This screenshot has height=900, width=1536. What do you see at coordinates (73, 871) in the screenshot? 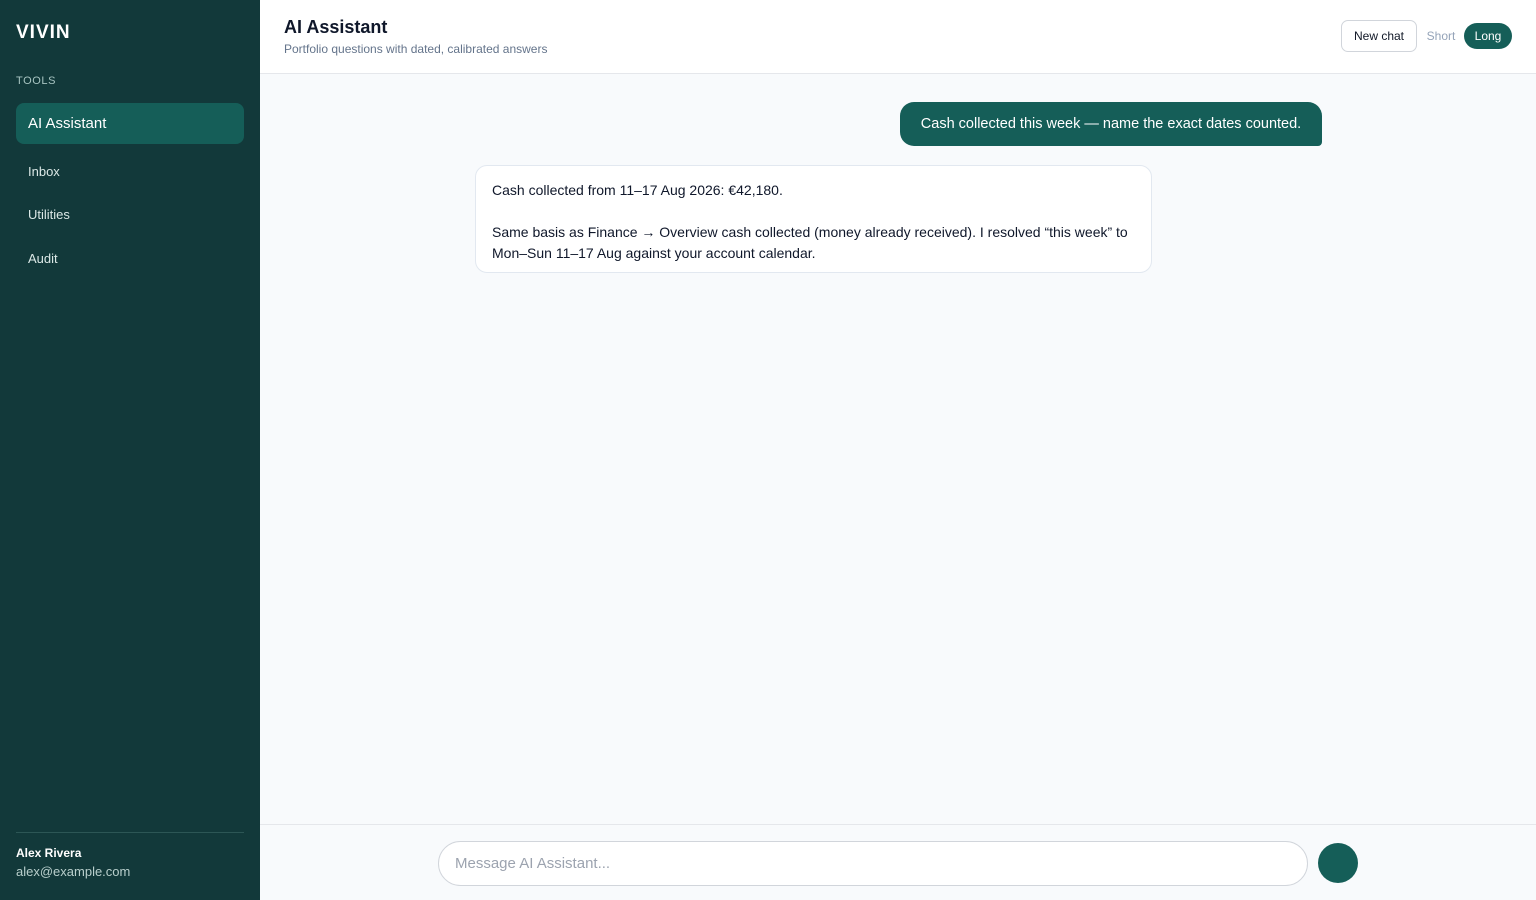
I see `user-email: alex@example.com` at bounding box center [73, 871].